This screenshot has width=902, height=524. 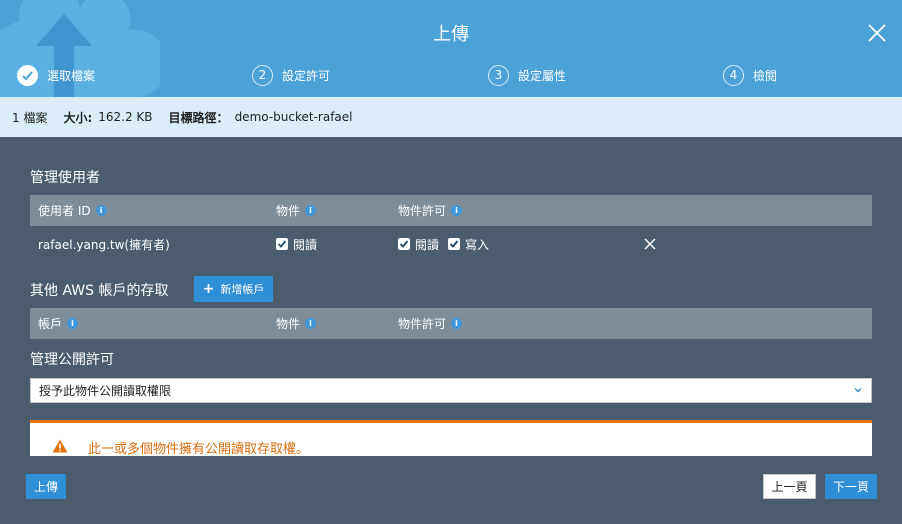 I want to click on warning-message: 此一或多個物件擁有公開讀取存取權。, so click(x=199, y=449).